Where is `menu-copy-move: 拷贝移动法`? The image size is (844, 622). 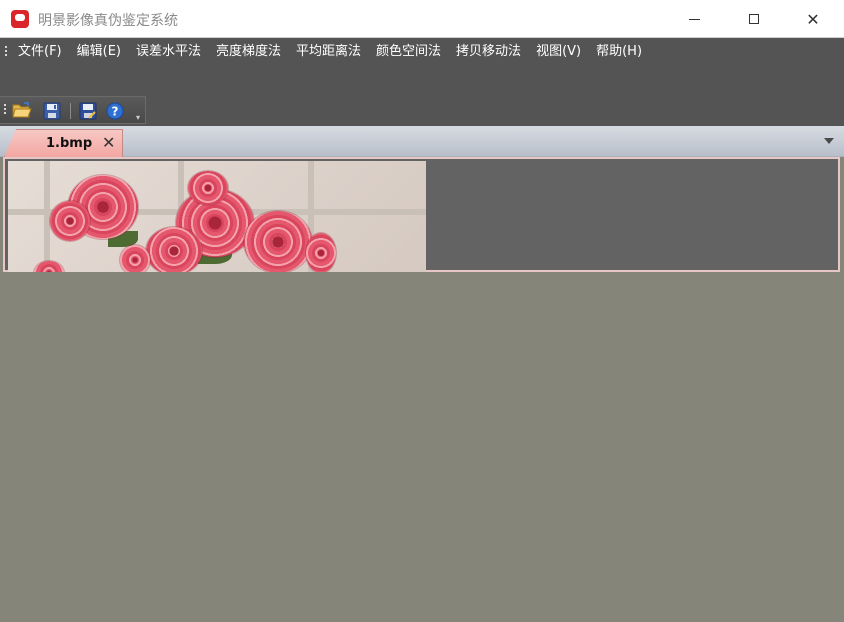 menu-copy-move: 拷贝移动法 is located at coordinates (488, 53).